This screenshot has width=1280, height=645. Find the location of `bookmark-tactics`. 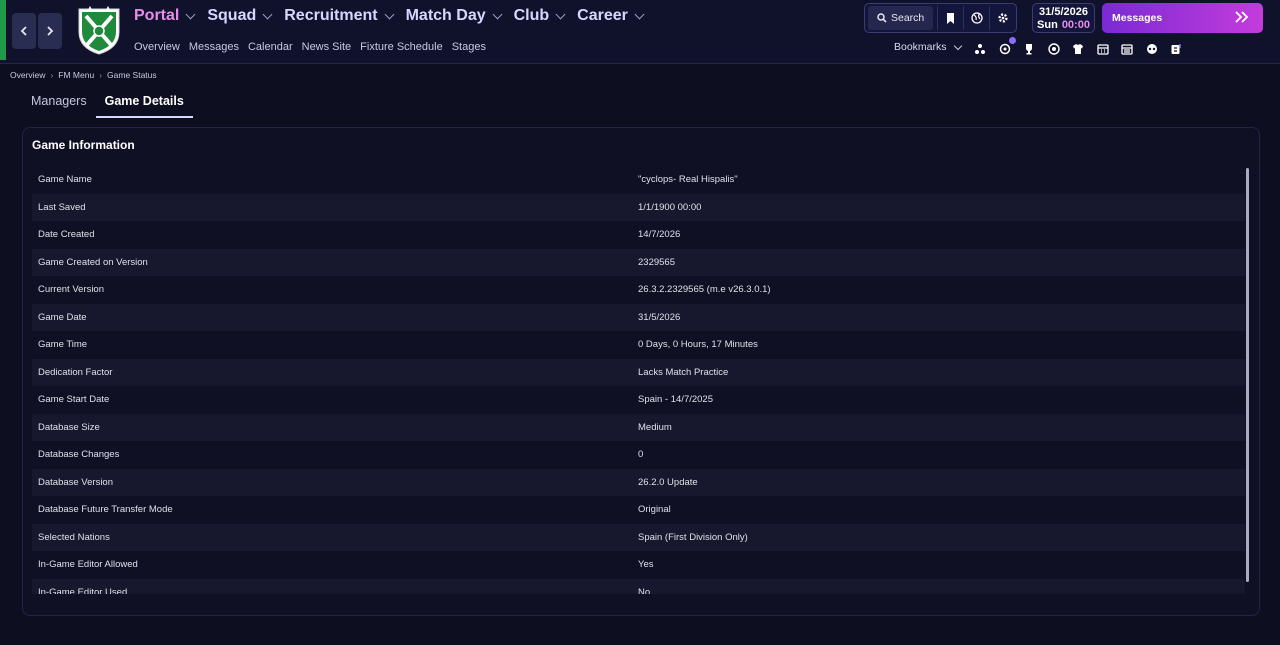

bookmark-tactics is located at coordinates (980, 49).